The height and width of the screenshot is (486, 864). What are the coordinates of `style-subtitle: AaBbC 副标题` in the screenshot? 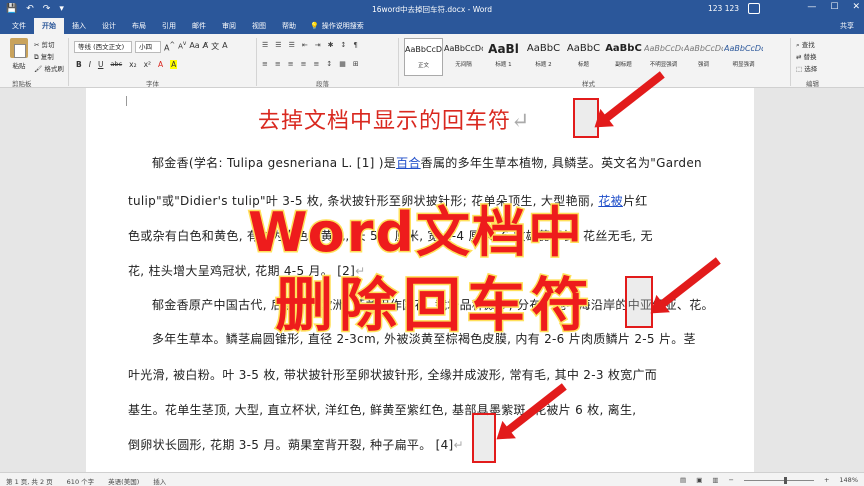 It's located at (623, 57).